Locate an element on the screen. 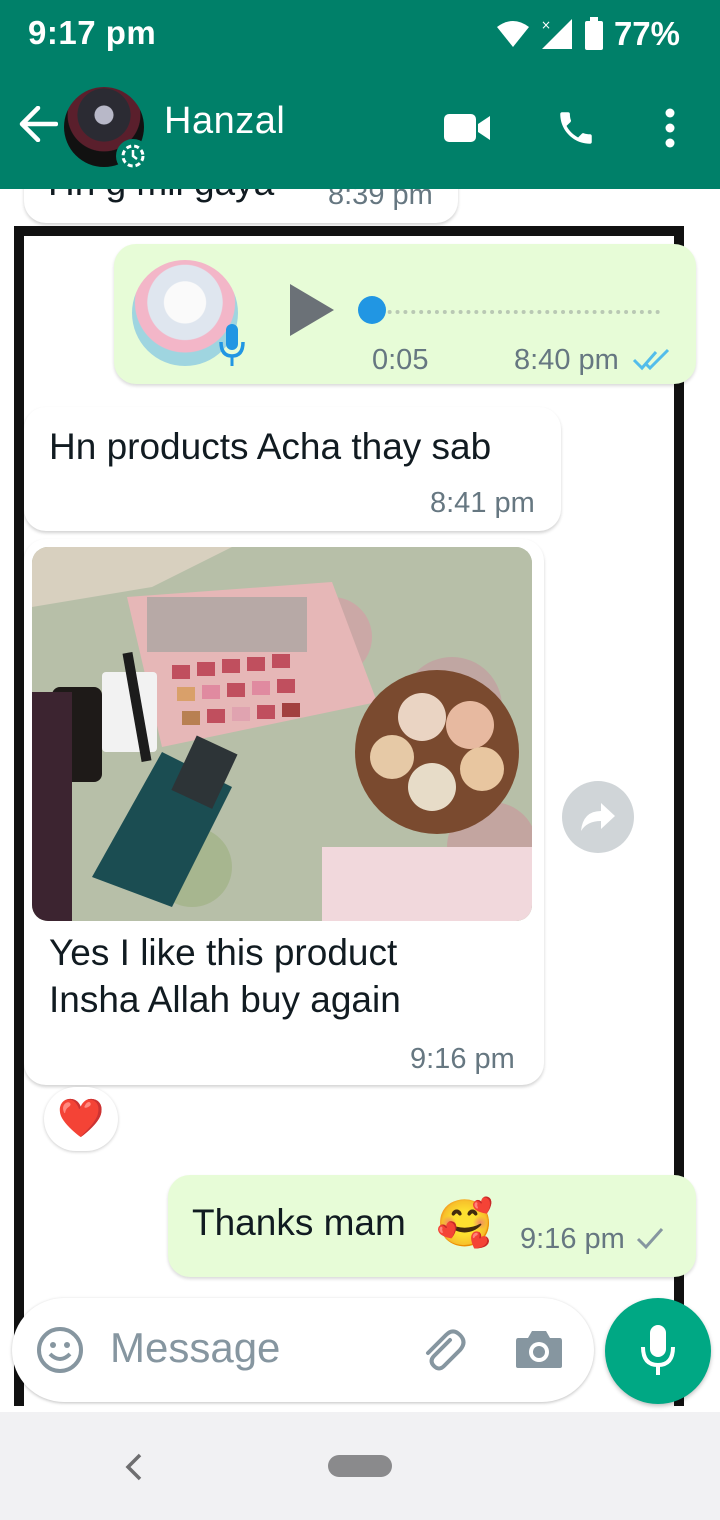 The width and height of the screenshot is (720, 1520). status-icon is located at coordinates (133, 156).